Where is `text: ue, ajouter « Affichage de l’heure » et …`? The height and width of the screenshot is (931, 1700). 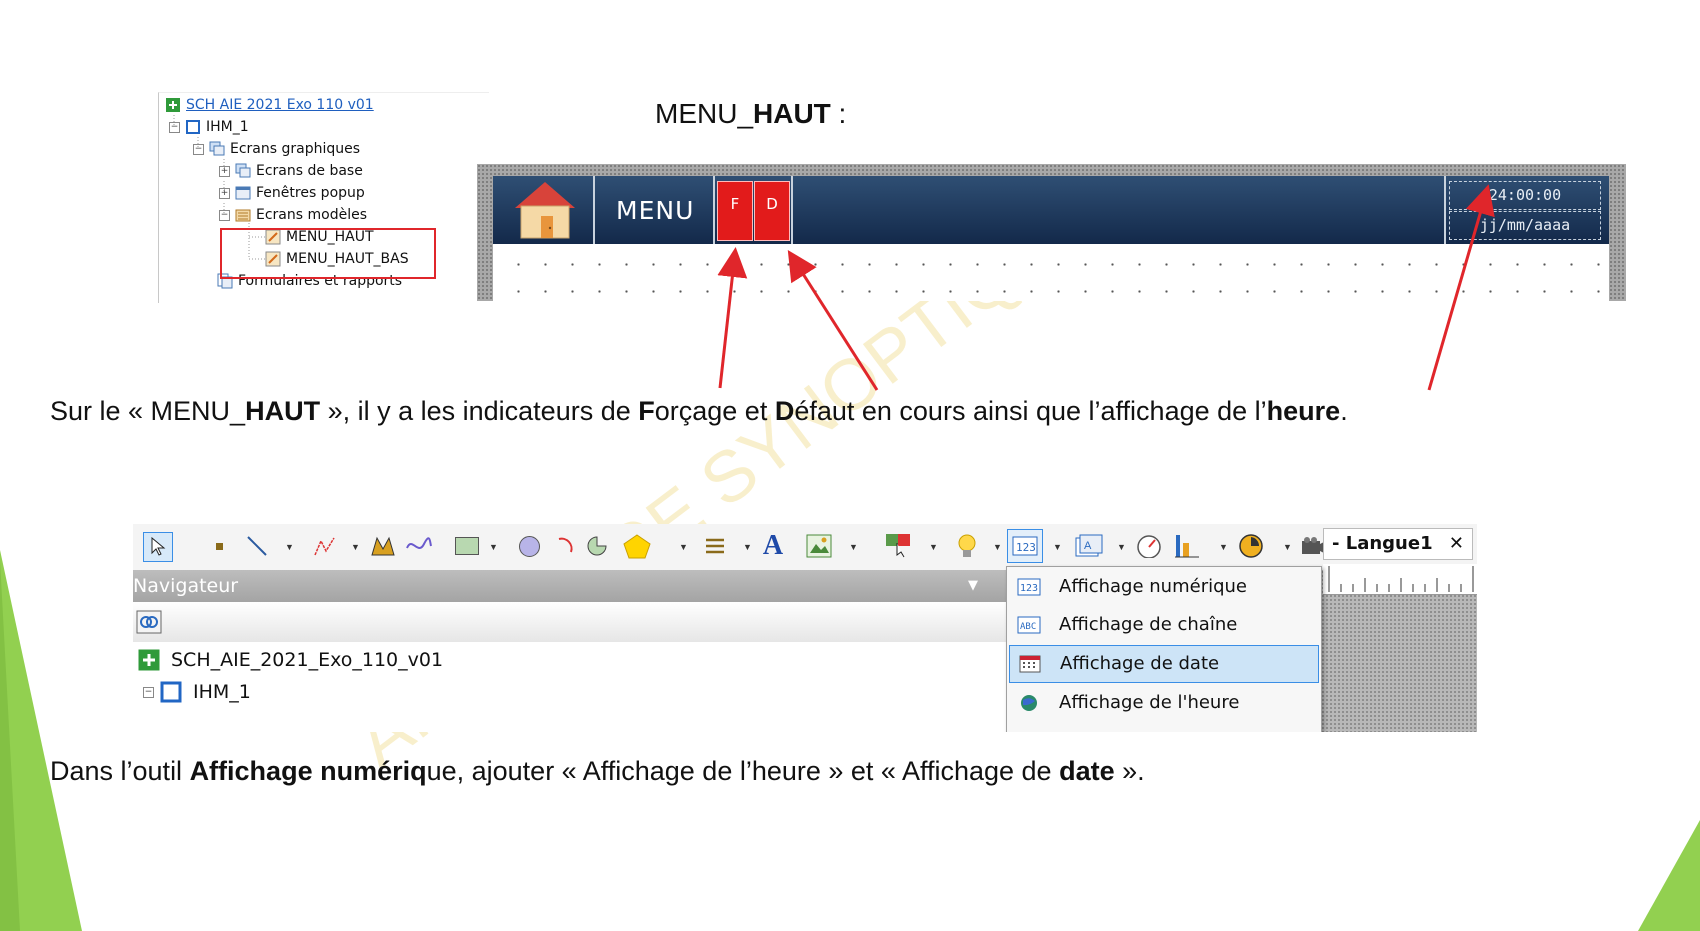
text: ue, ajouter « Affichage de l’heure » et … is located at coordinates (743, 771).